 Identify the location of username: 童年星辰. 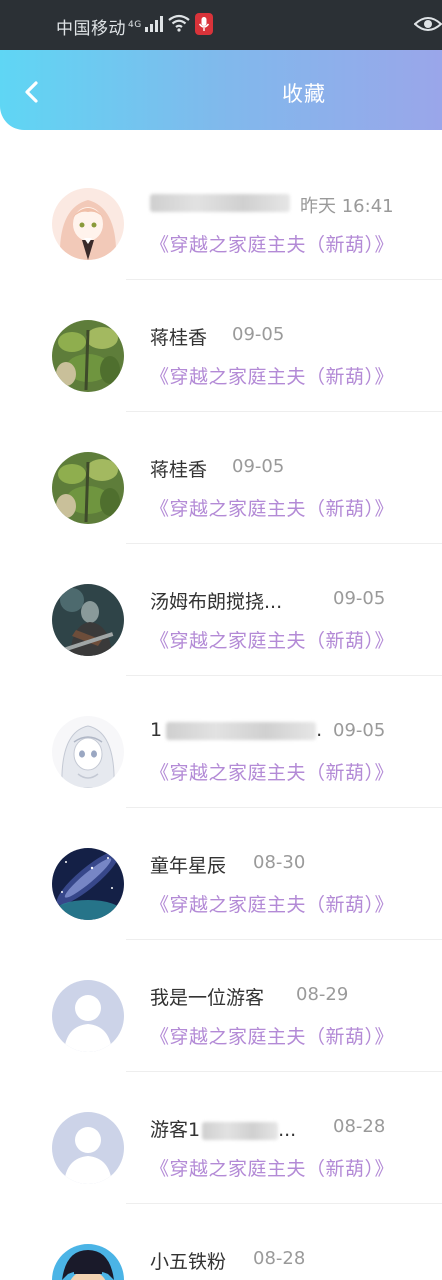
(188, 866).